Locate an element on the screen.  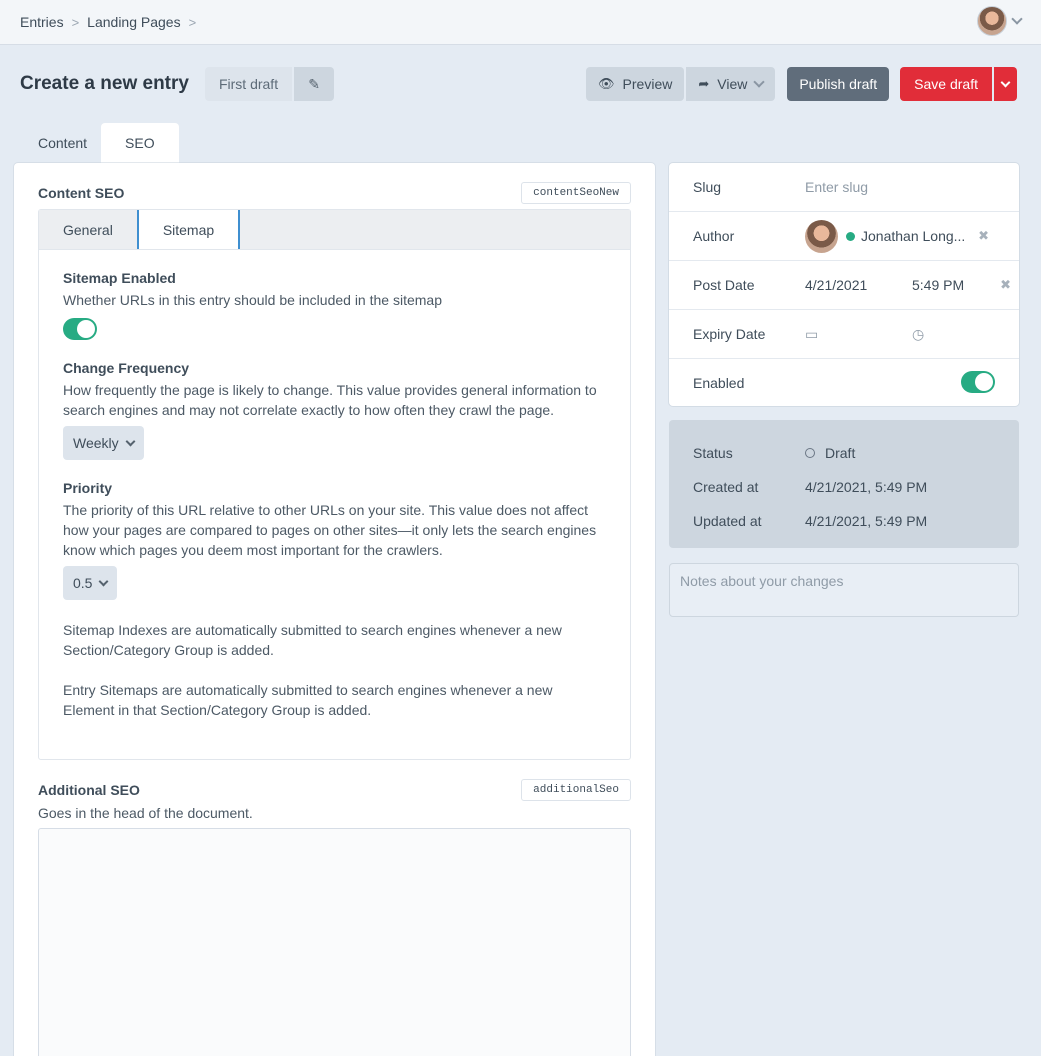
breadcrumb-landing-pages: Landing Pages is located at coordinates (133, 22).